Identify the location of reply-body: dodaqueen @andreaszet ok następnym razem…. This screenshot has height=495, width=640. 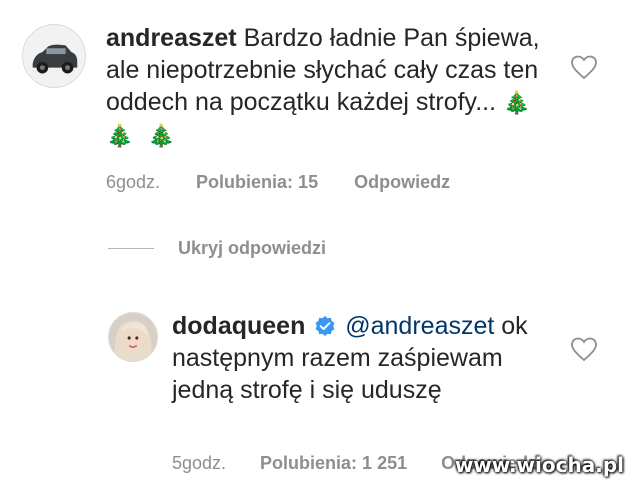
(357, 358).